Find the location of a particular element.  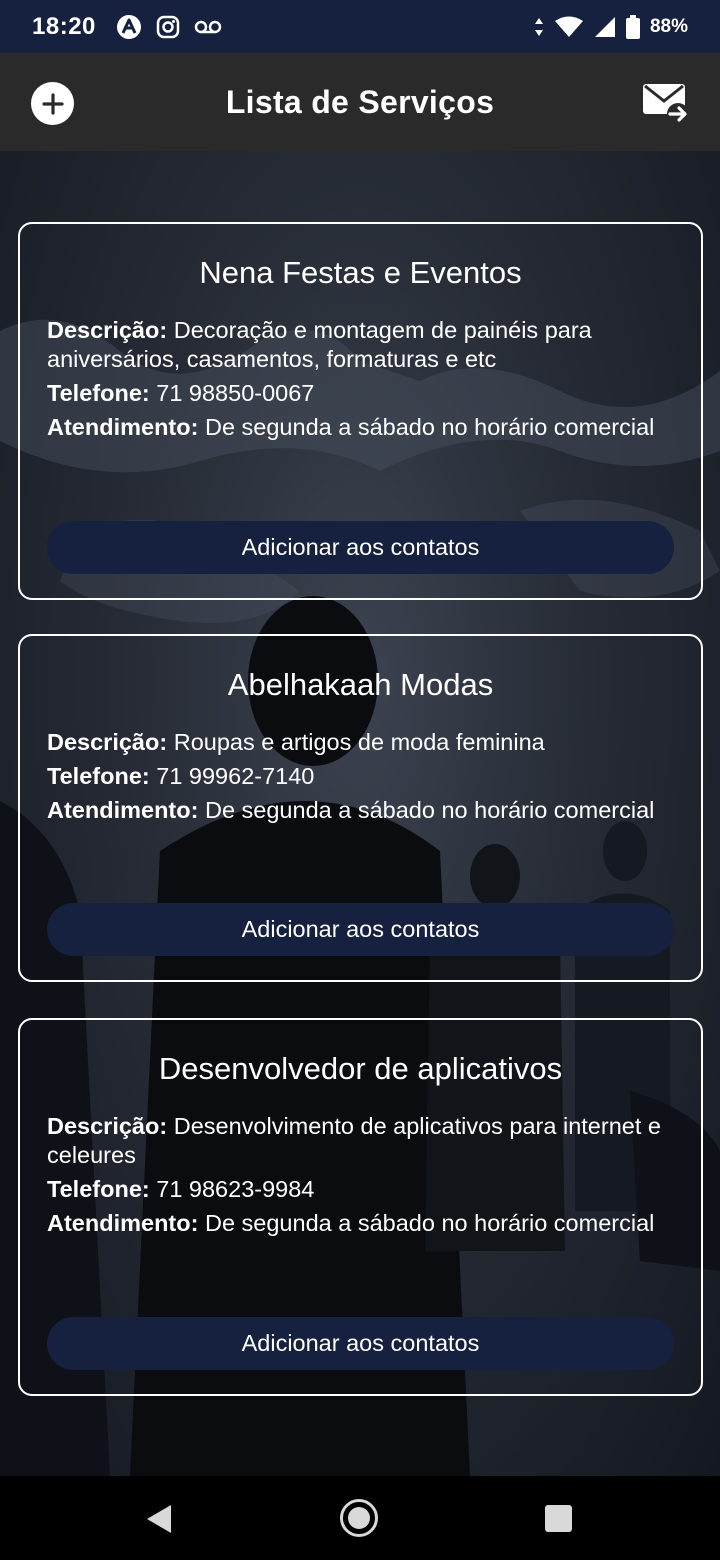

app-a-icon is located at coordinates (128, 26).